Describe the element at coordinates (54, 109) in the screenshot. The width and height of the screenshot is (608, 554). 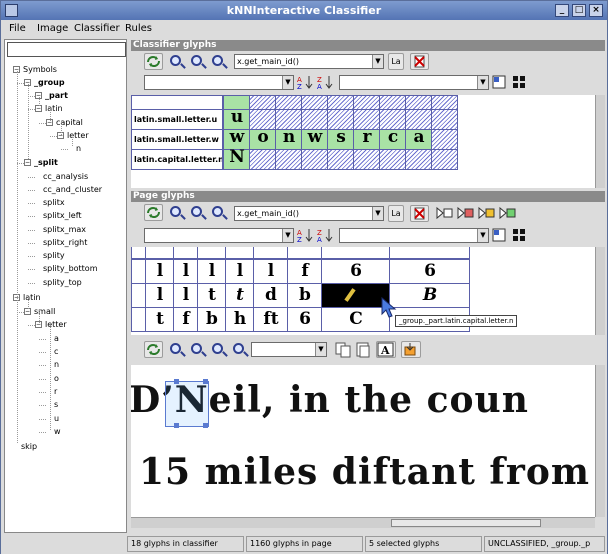
I see `tree-item: latin` at that location.